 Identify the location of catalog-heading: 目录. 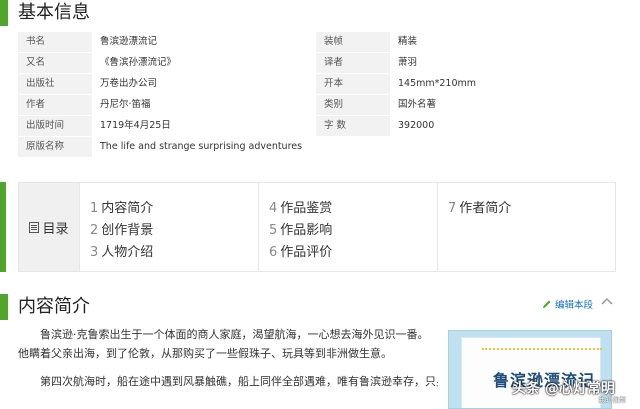
(49, 227).